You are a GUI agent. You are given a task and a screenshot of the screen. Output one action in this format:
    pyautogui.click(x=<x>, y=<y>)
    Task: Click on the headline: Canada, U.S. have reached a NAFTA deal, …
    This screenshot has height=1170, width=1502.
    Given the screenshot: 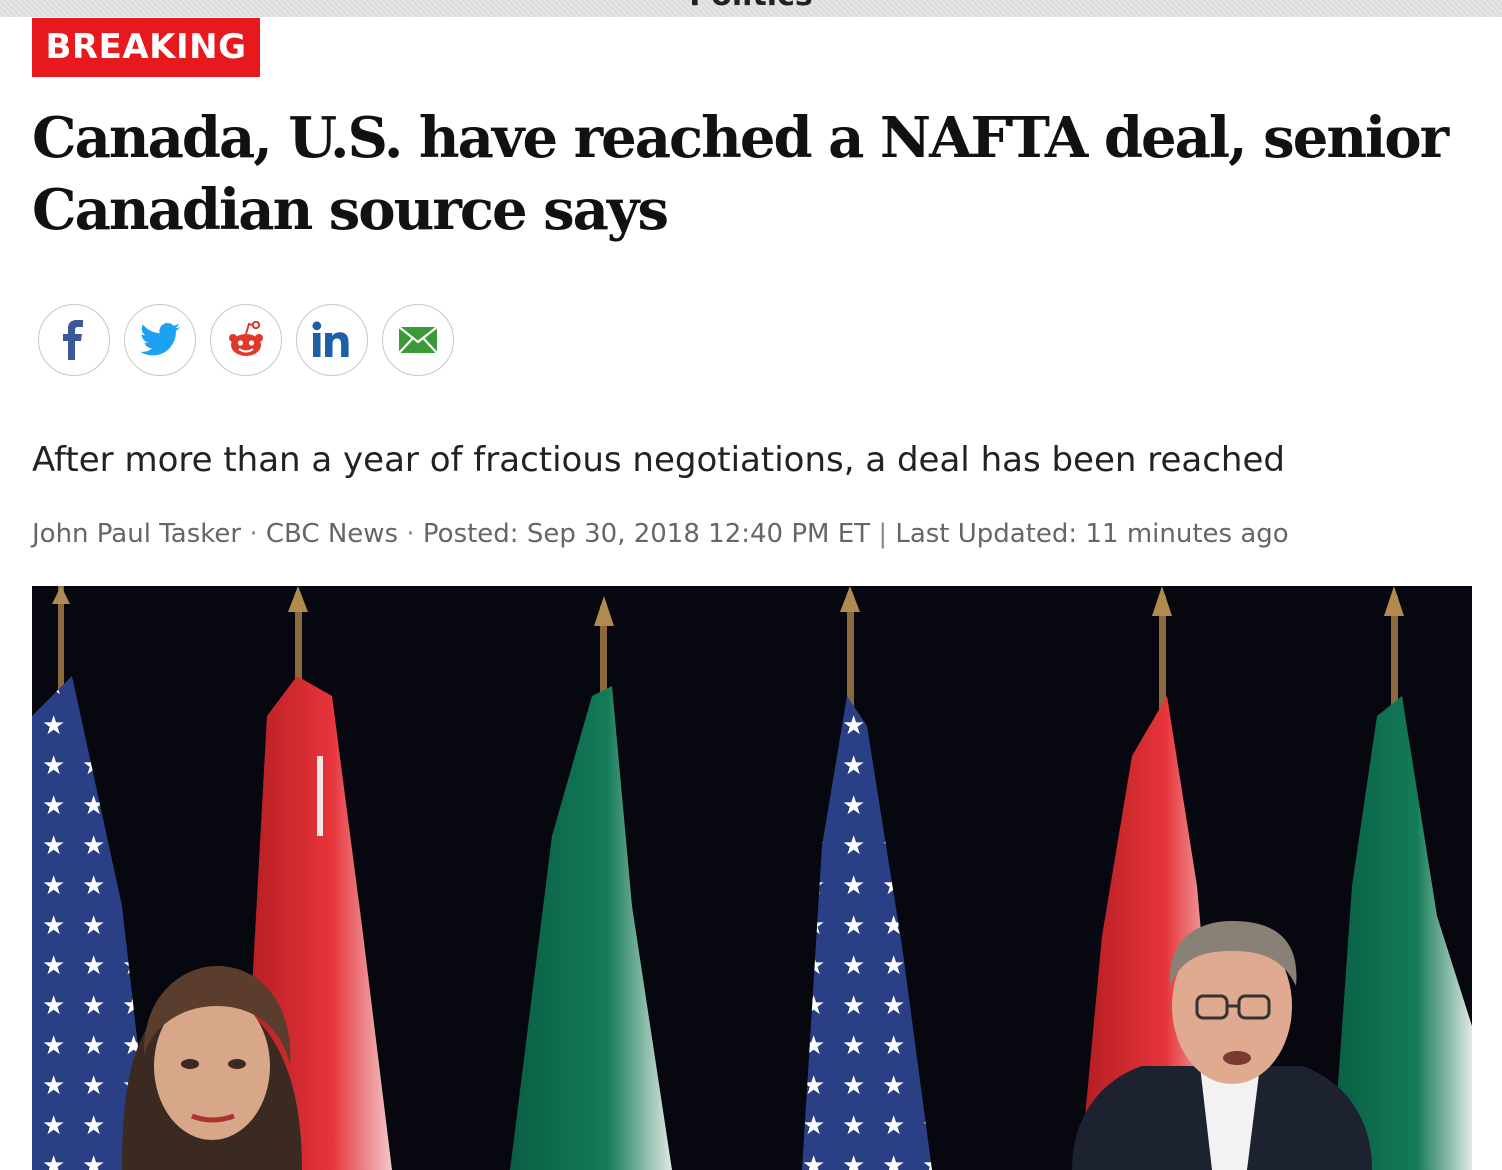 What is the action you would take?
    pyautogui.click(x=740, y=174)
    